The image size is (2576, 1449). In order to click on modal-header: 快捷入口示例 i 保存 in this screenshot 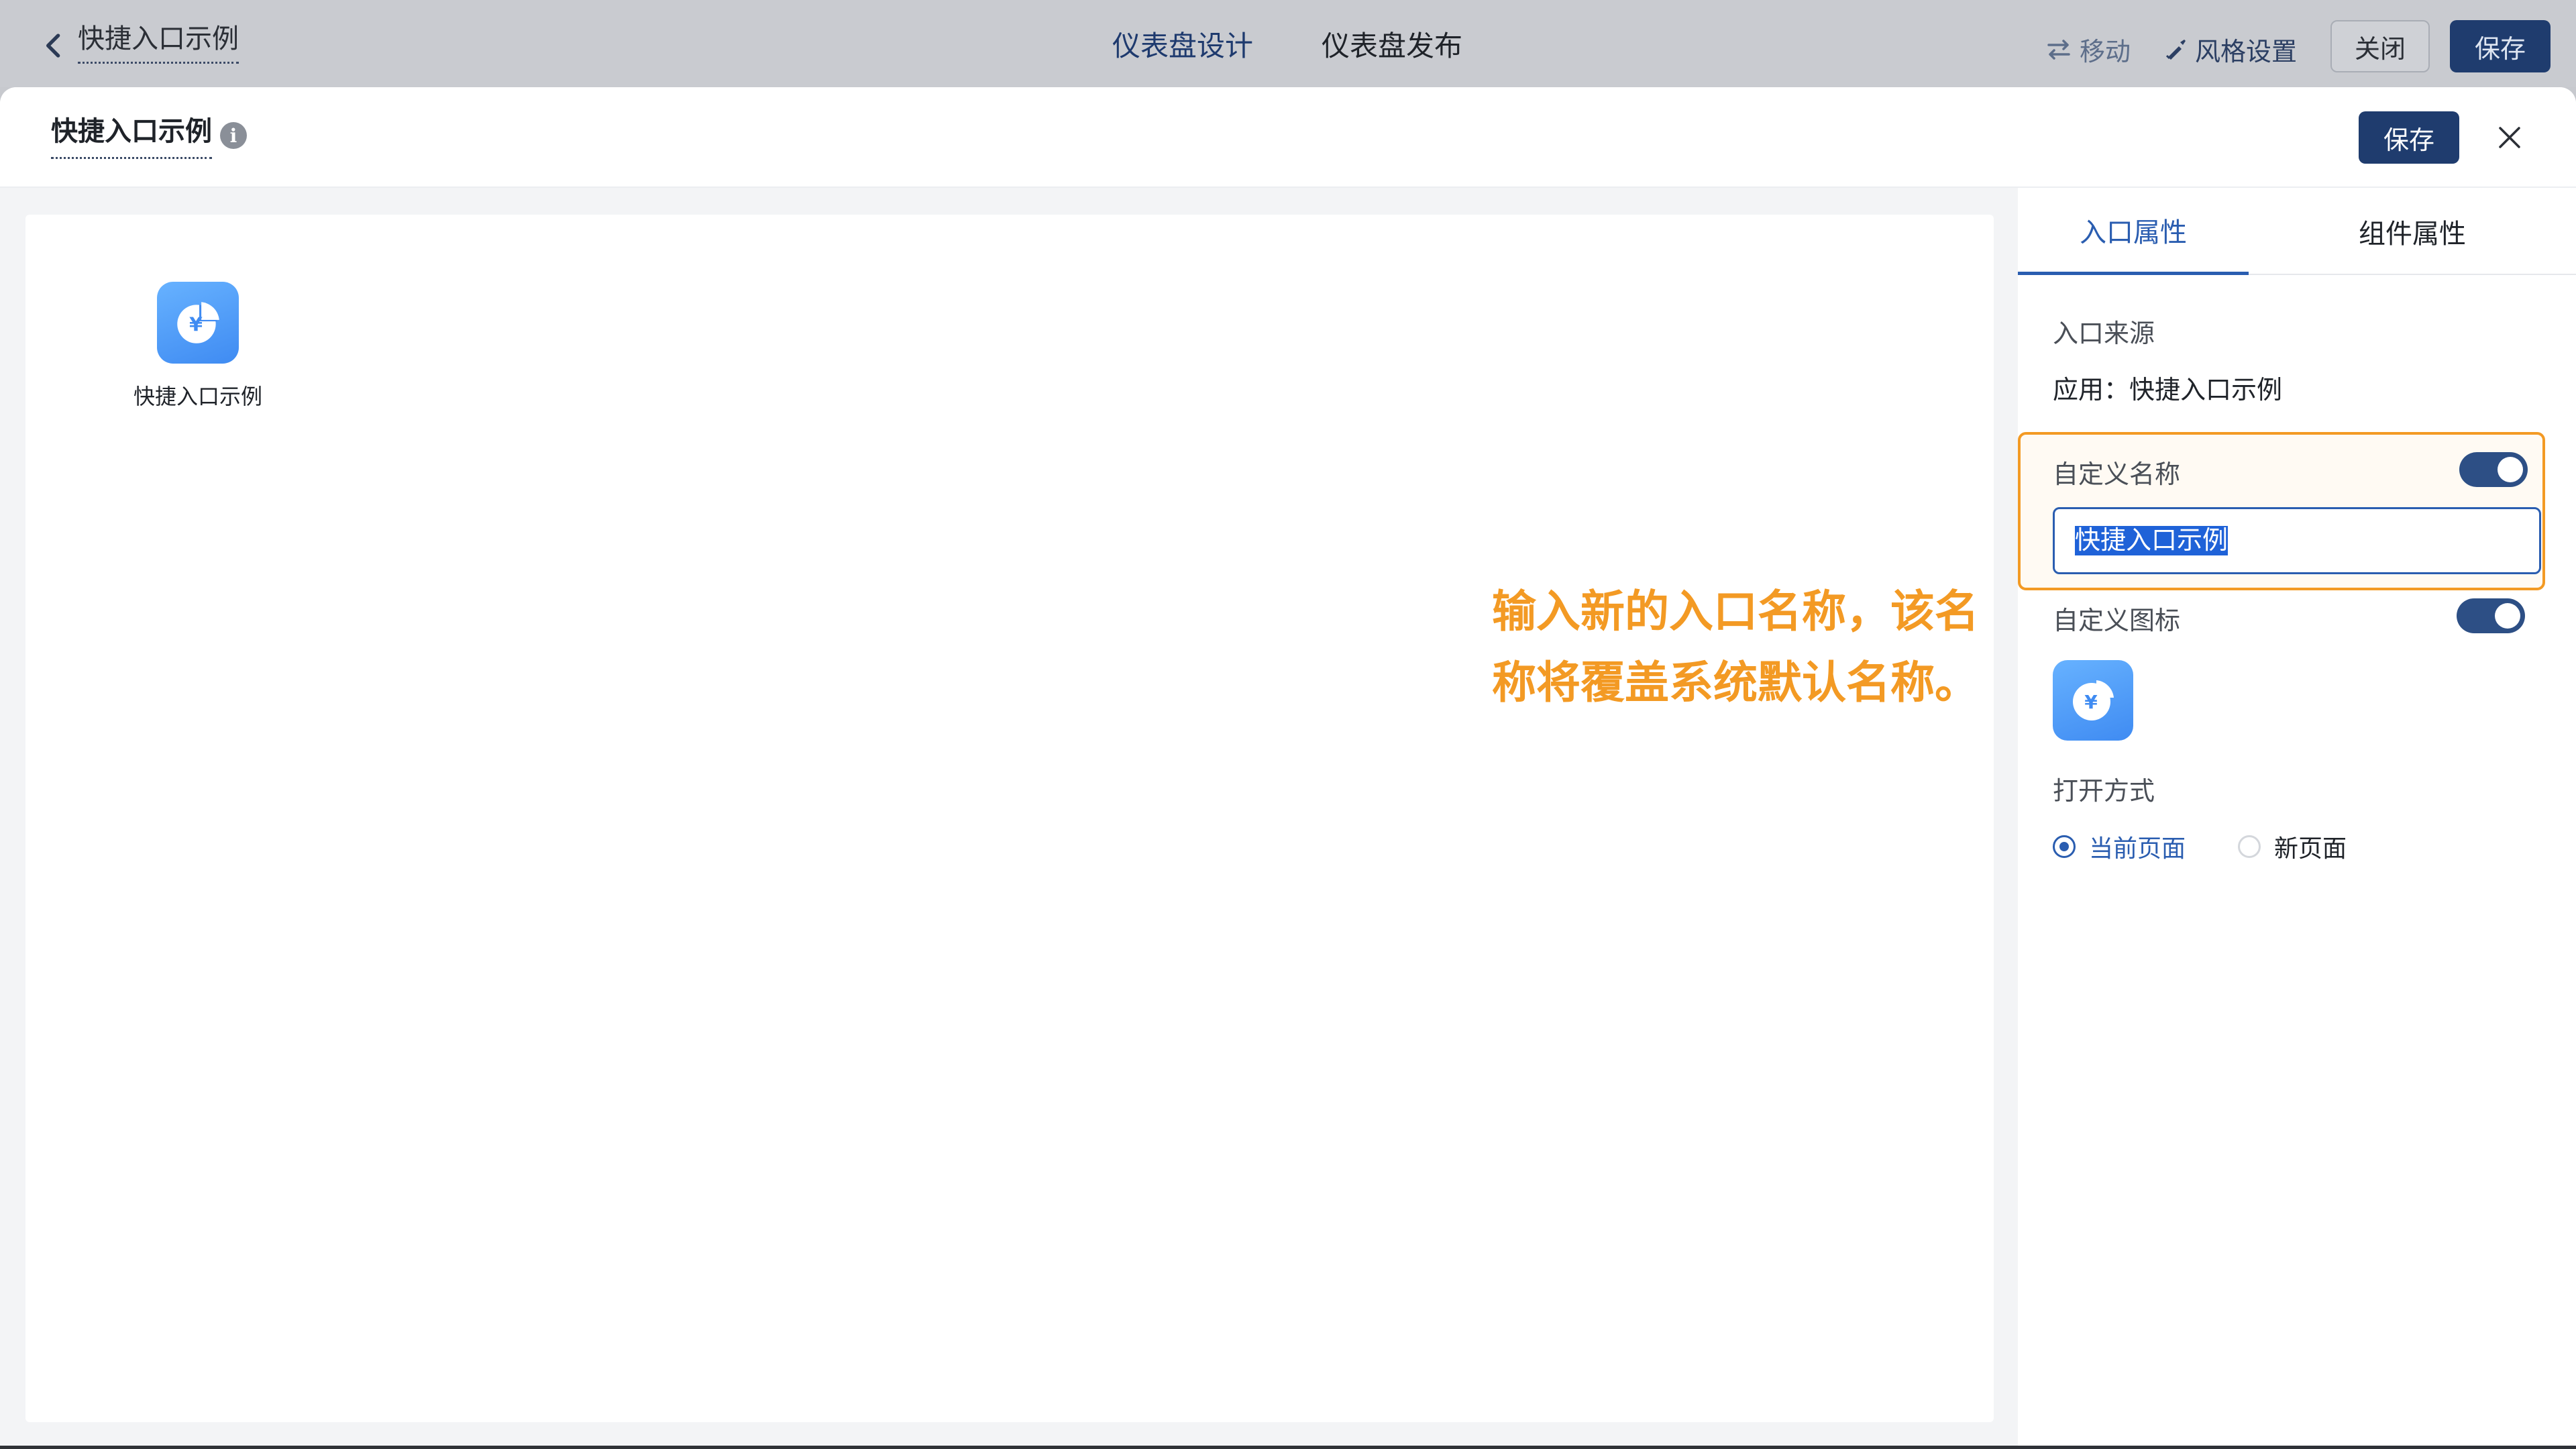, I will do `click(1288, 137)`.